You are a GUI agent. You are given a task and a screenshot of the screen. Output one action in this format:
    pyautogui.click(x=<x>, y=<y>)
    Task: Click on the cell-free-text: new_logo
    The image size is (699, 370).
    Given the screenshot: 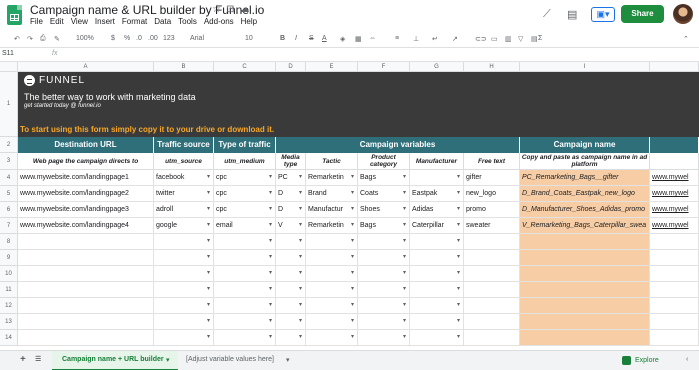 What is the action you would take?
    pyautogui.click(x=492, y=194)
    